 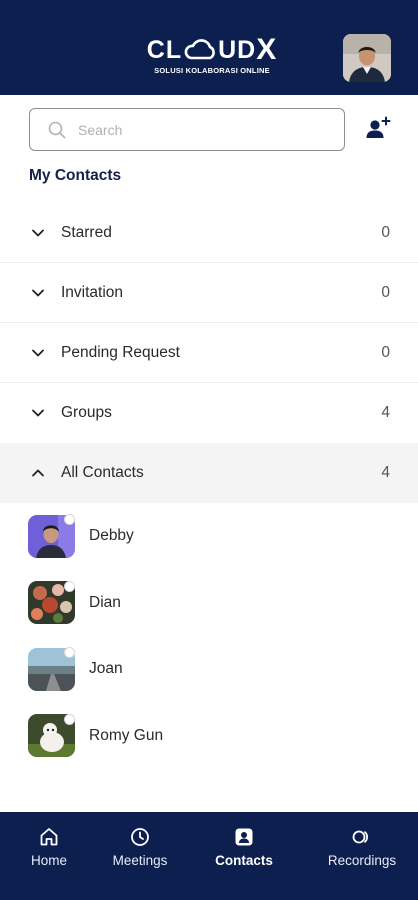 What do you see at coordinates (198, 129) in the screenshot?
I see `search-input` at bounding box center [198, 129].